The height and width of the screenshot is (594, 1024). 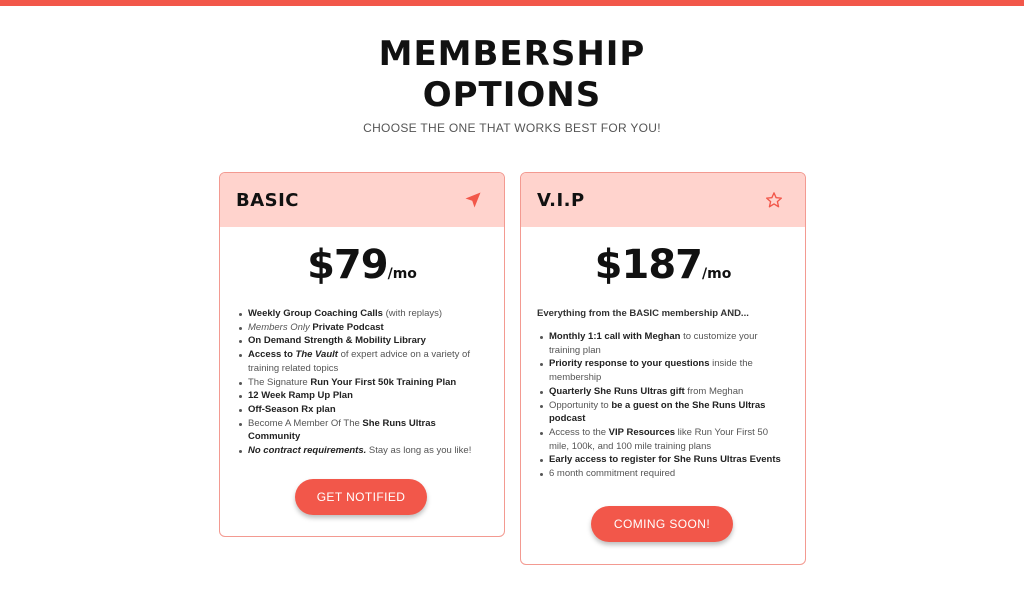 I want to click on get-notified-button: GET NOTIFIED, so click(x=361, y=497).